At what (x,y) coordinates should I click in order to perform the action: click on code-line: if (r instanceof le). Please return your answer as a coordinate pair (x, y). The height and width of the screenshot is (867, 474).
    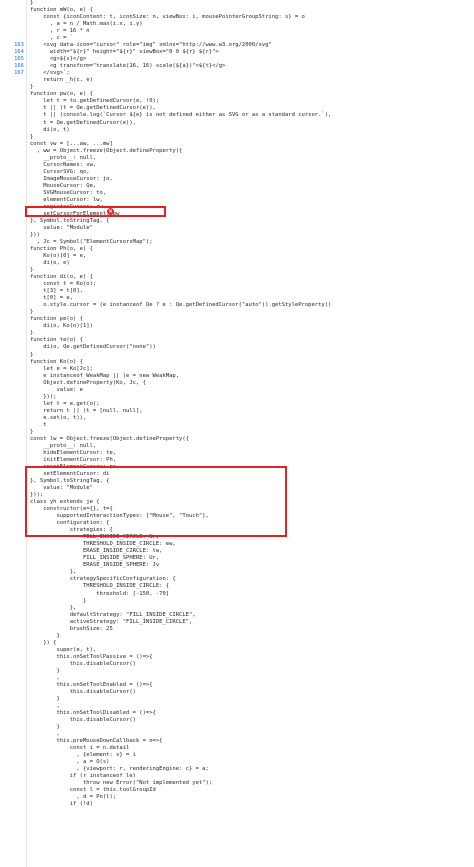
    Looking at the image, I should click on (252, 776).